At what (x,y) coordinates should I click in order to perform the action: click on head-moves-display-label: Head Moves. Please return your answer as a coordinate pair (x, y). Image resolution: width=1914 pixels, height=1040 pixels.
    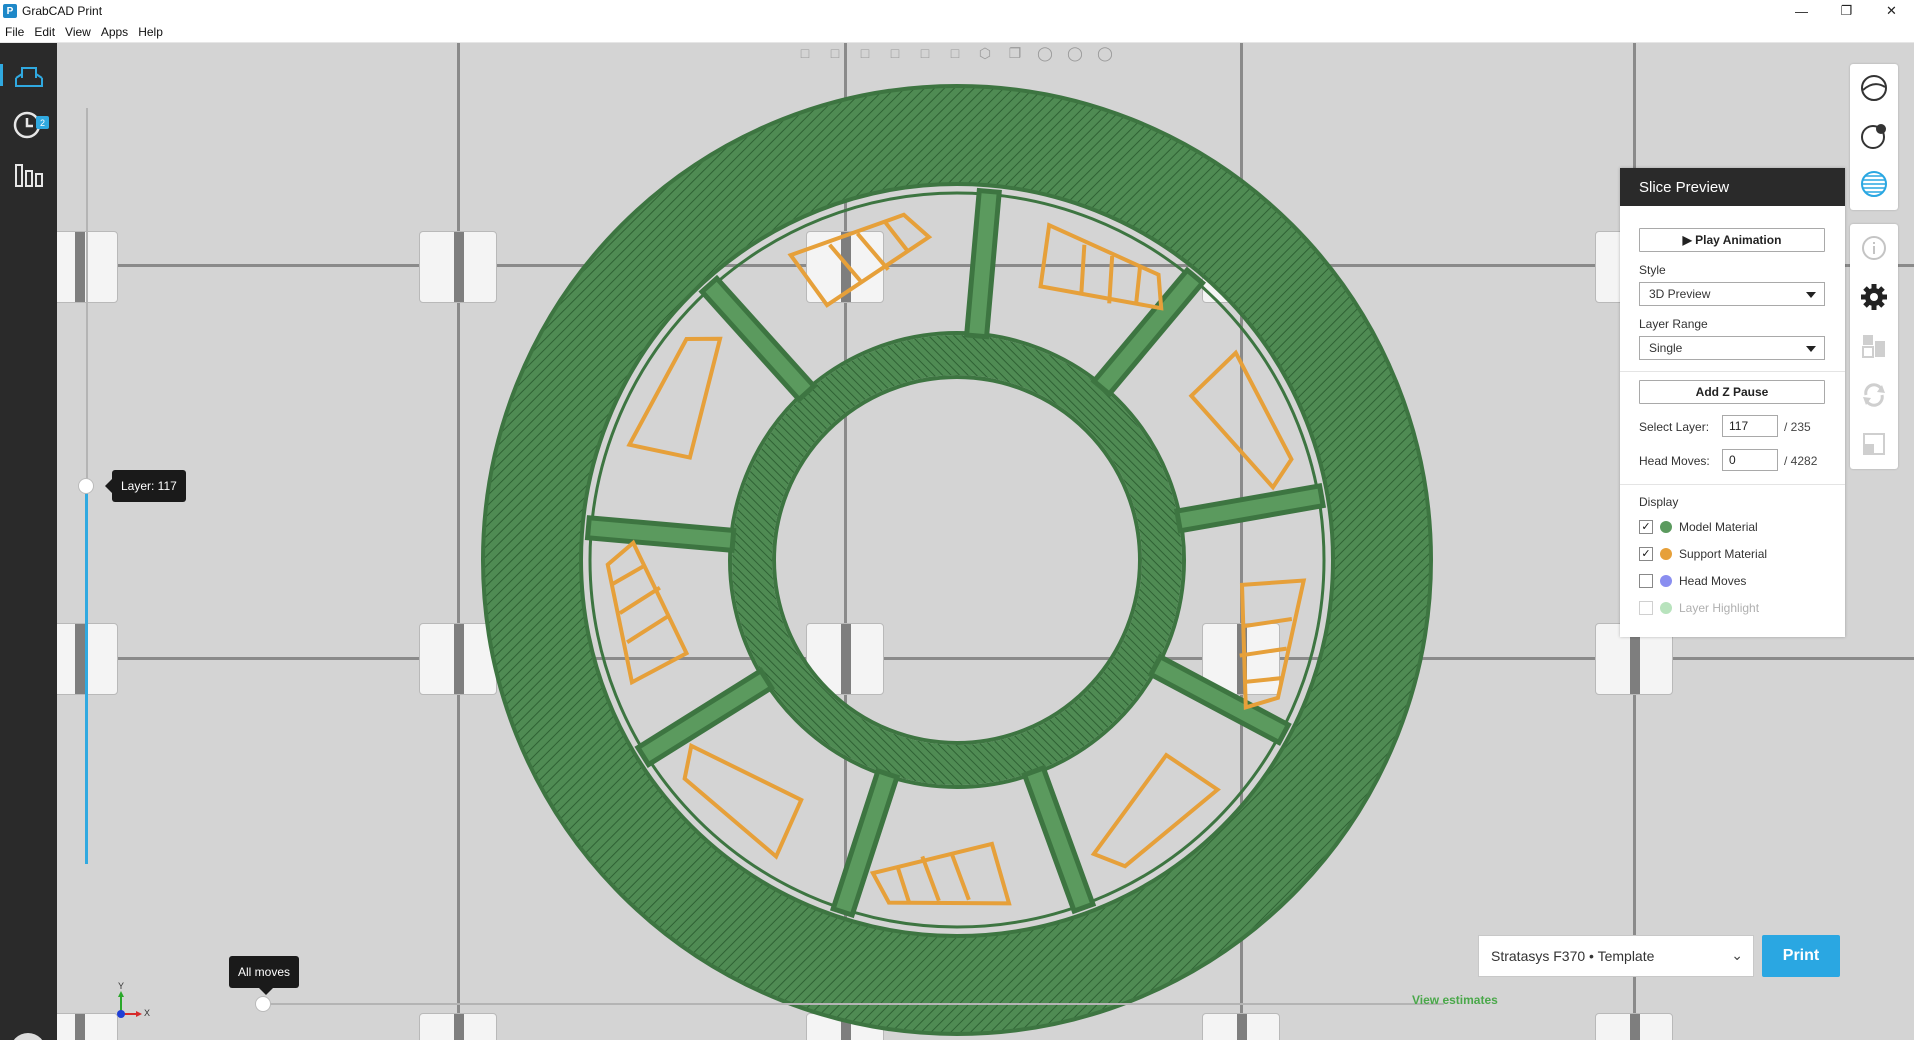
    Looking at the image, I should click on (1713, 581).